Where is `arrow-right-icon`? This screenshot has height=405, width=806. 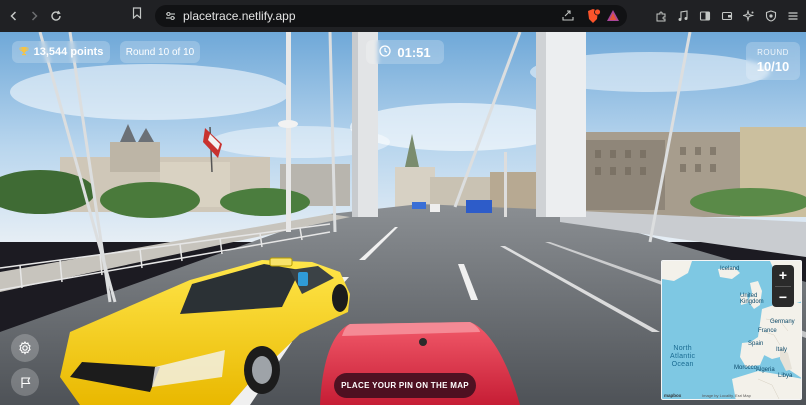
arrow-right-icon is located at coordinates (34, 16).